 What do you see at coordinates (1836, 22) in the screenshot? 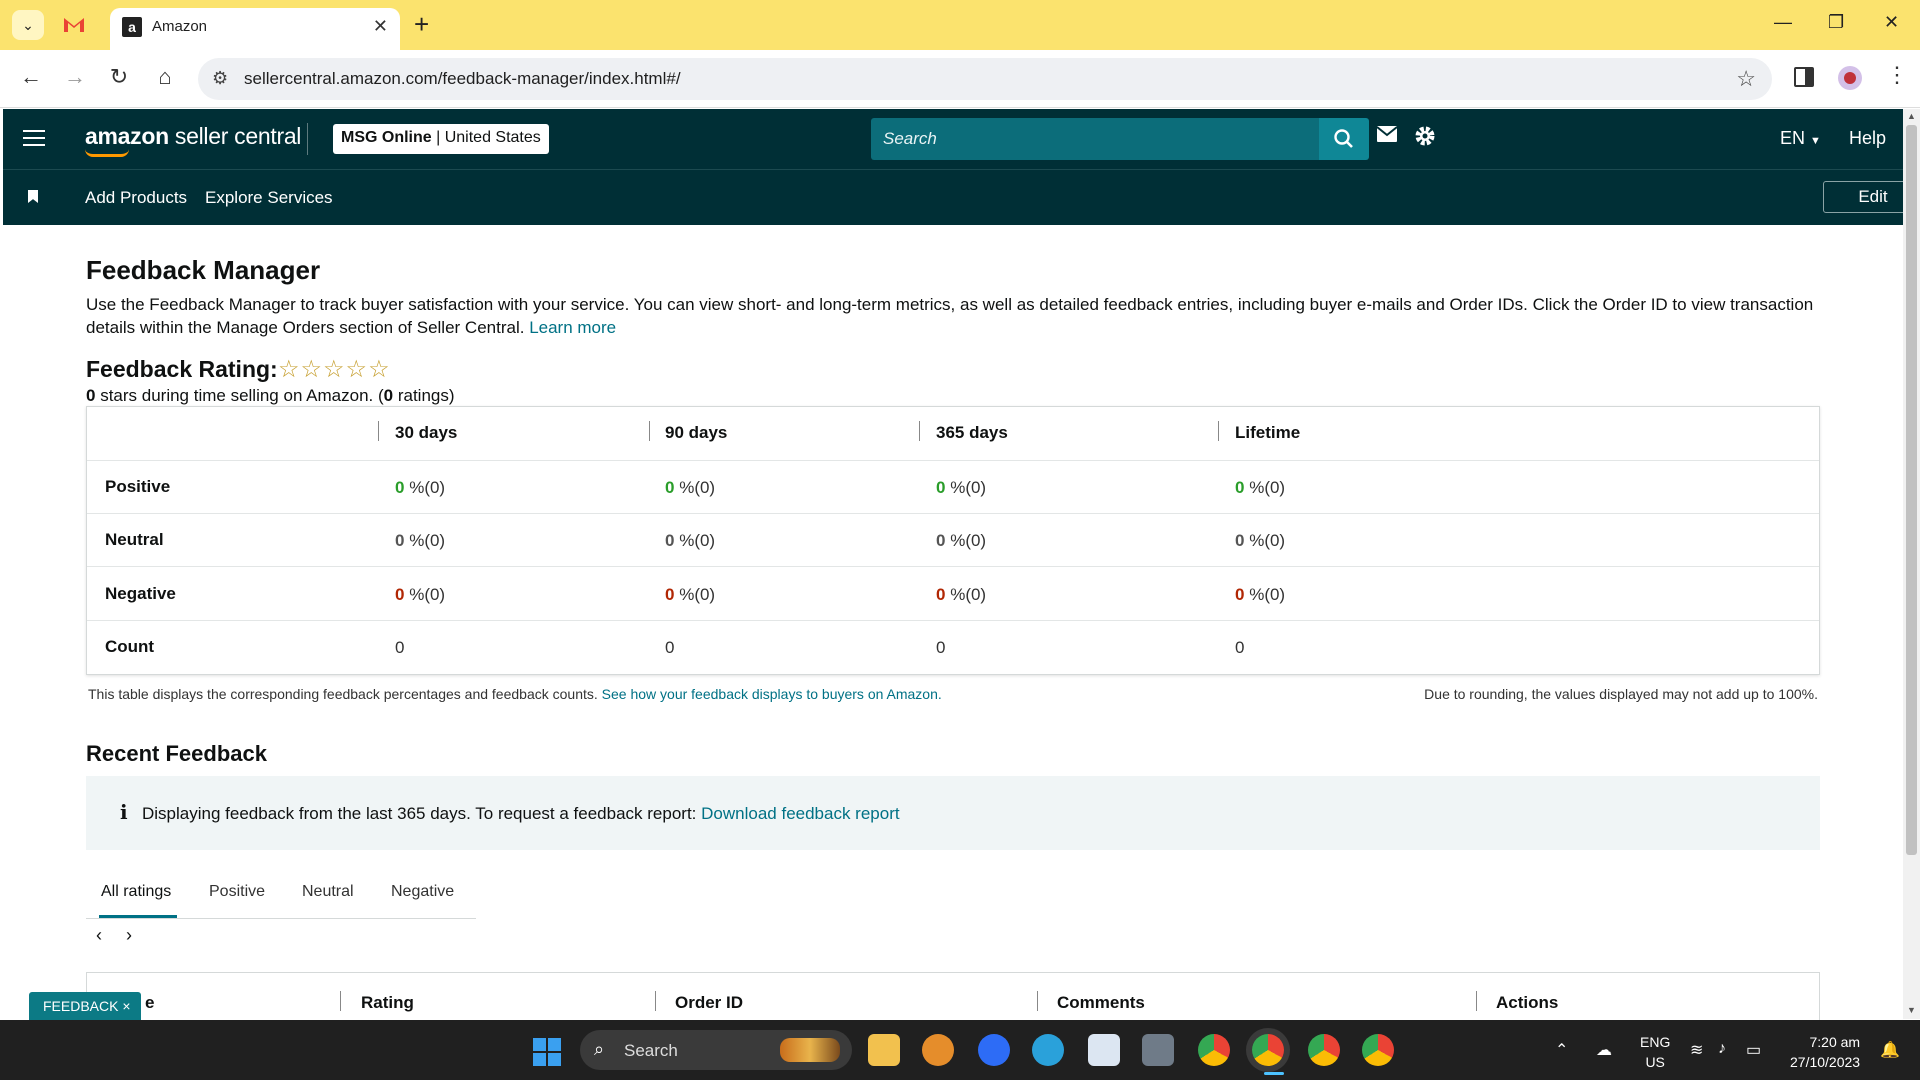
I see `restore-icon: ❐` at bounding box center [1836, 22].